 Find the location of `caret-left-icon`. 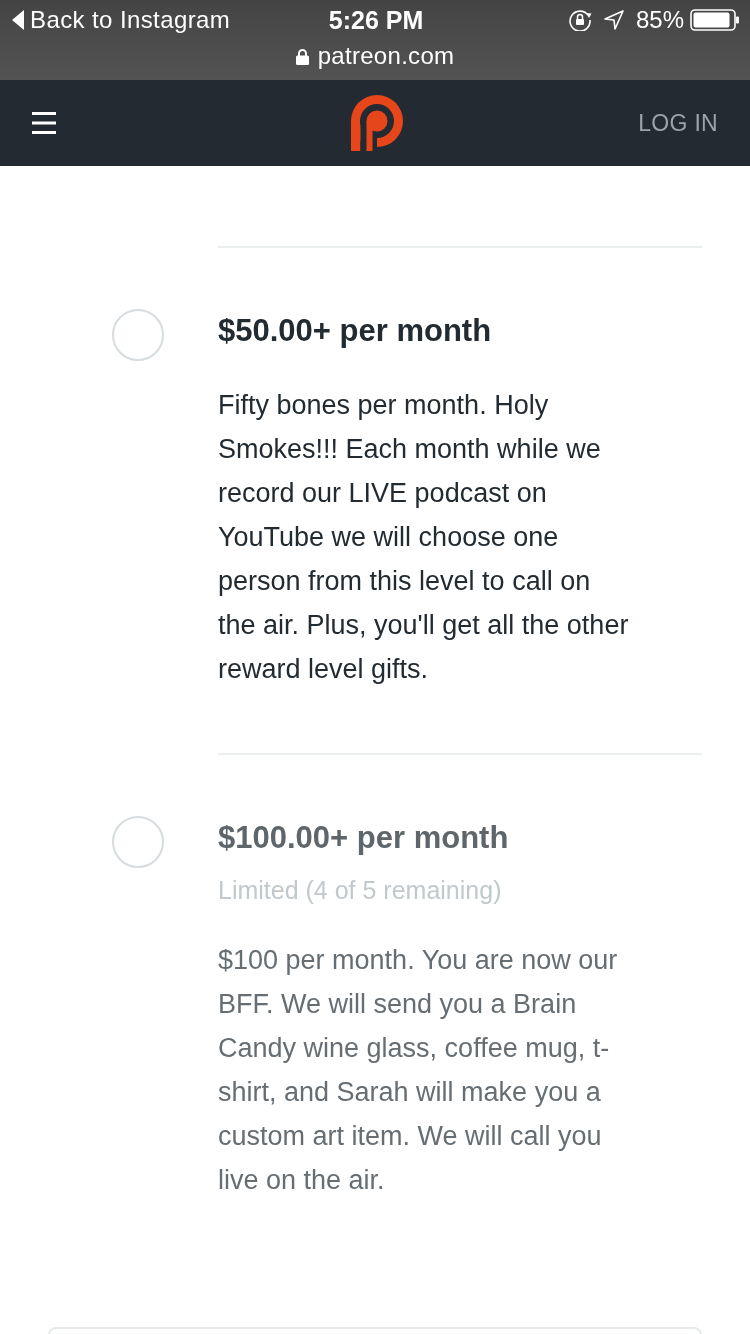

caret-left-icon is located at coordinates (18, 20).